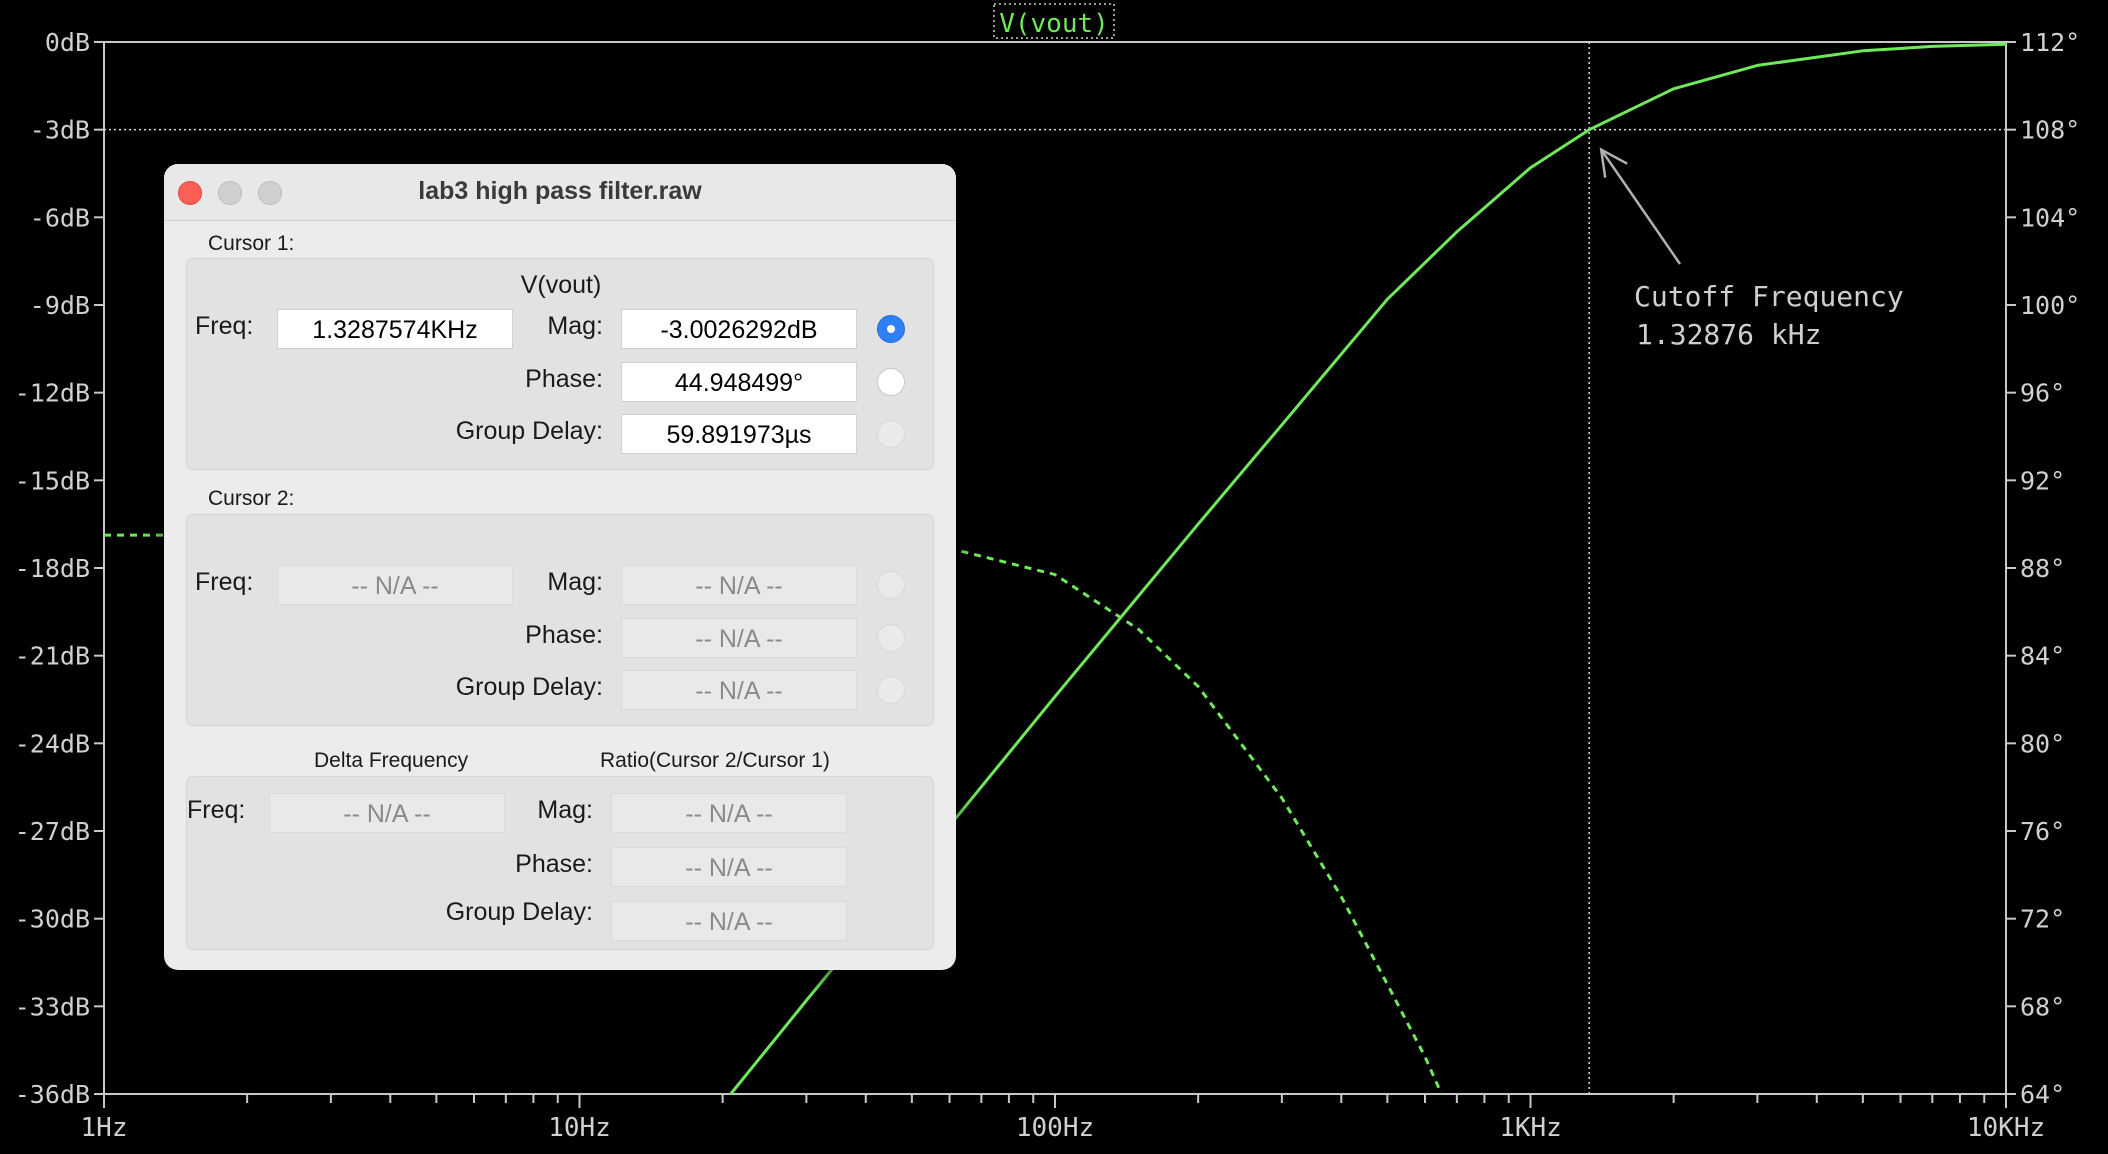 The image size is (2108, 1154). I want to click on x-axis-tick-label: 10KHz, so click(2006, 1128).